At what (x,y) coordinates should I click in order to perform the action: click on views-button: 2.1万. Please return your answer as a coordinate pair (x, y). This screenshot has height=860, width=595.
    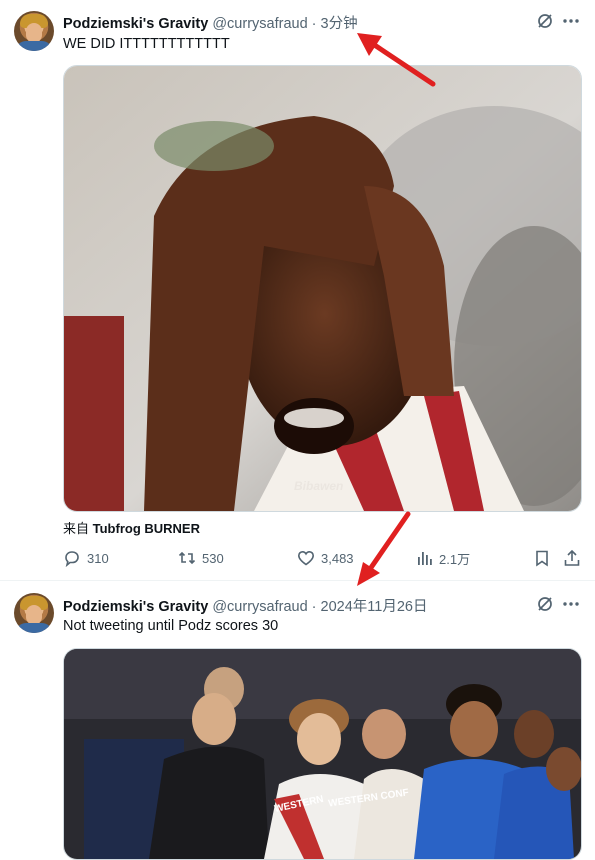
    Looking at the image, I should click on (442, 558).